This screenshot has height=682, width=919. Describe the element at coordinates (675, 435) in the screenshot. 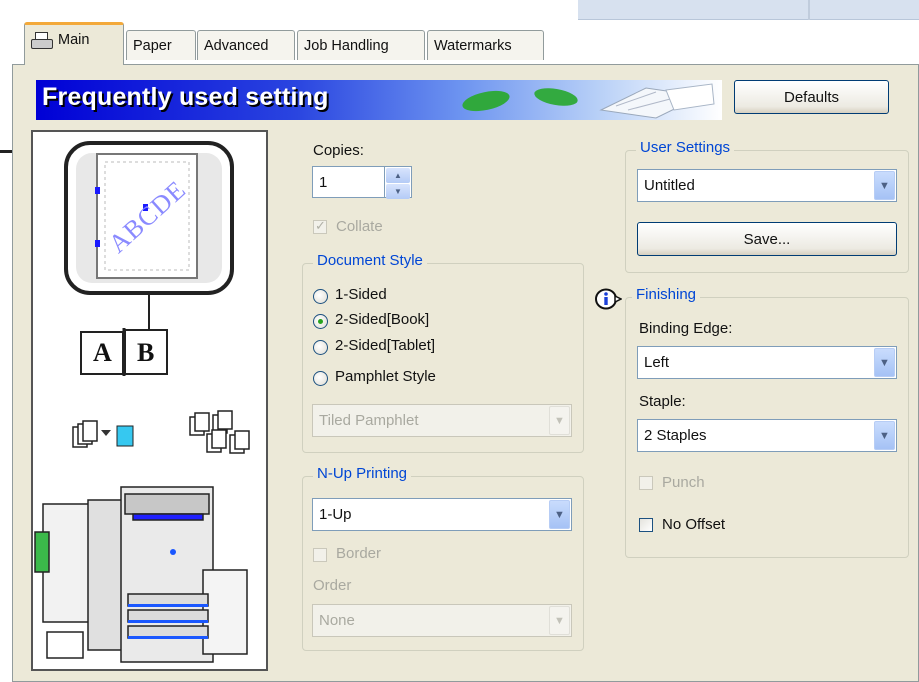

I see `staple-value: 2 Staples` at that location.